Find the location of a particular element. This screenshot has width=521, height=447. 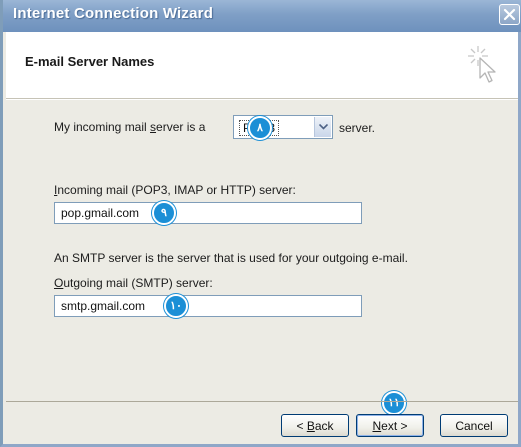

page-title: E-mail Server Names is located at coordinates (90, 61).